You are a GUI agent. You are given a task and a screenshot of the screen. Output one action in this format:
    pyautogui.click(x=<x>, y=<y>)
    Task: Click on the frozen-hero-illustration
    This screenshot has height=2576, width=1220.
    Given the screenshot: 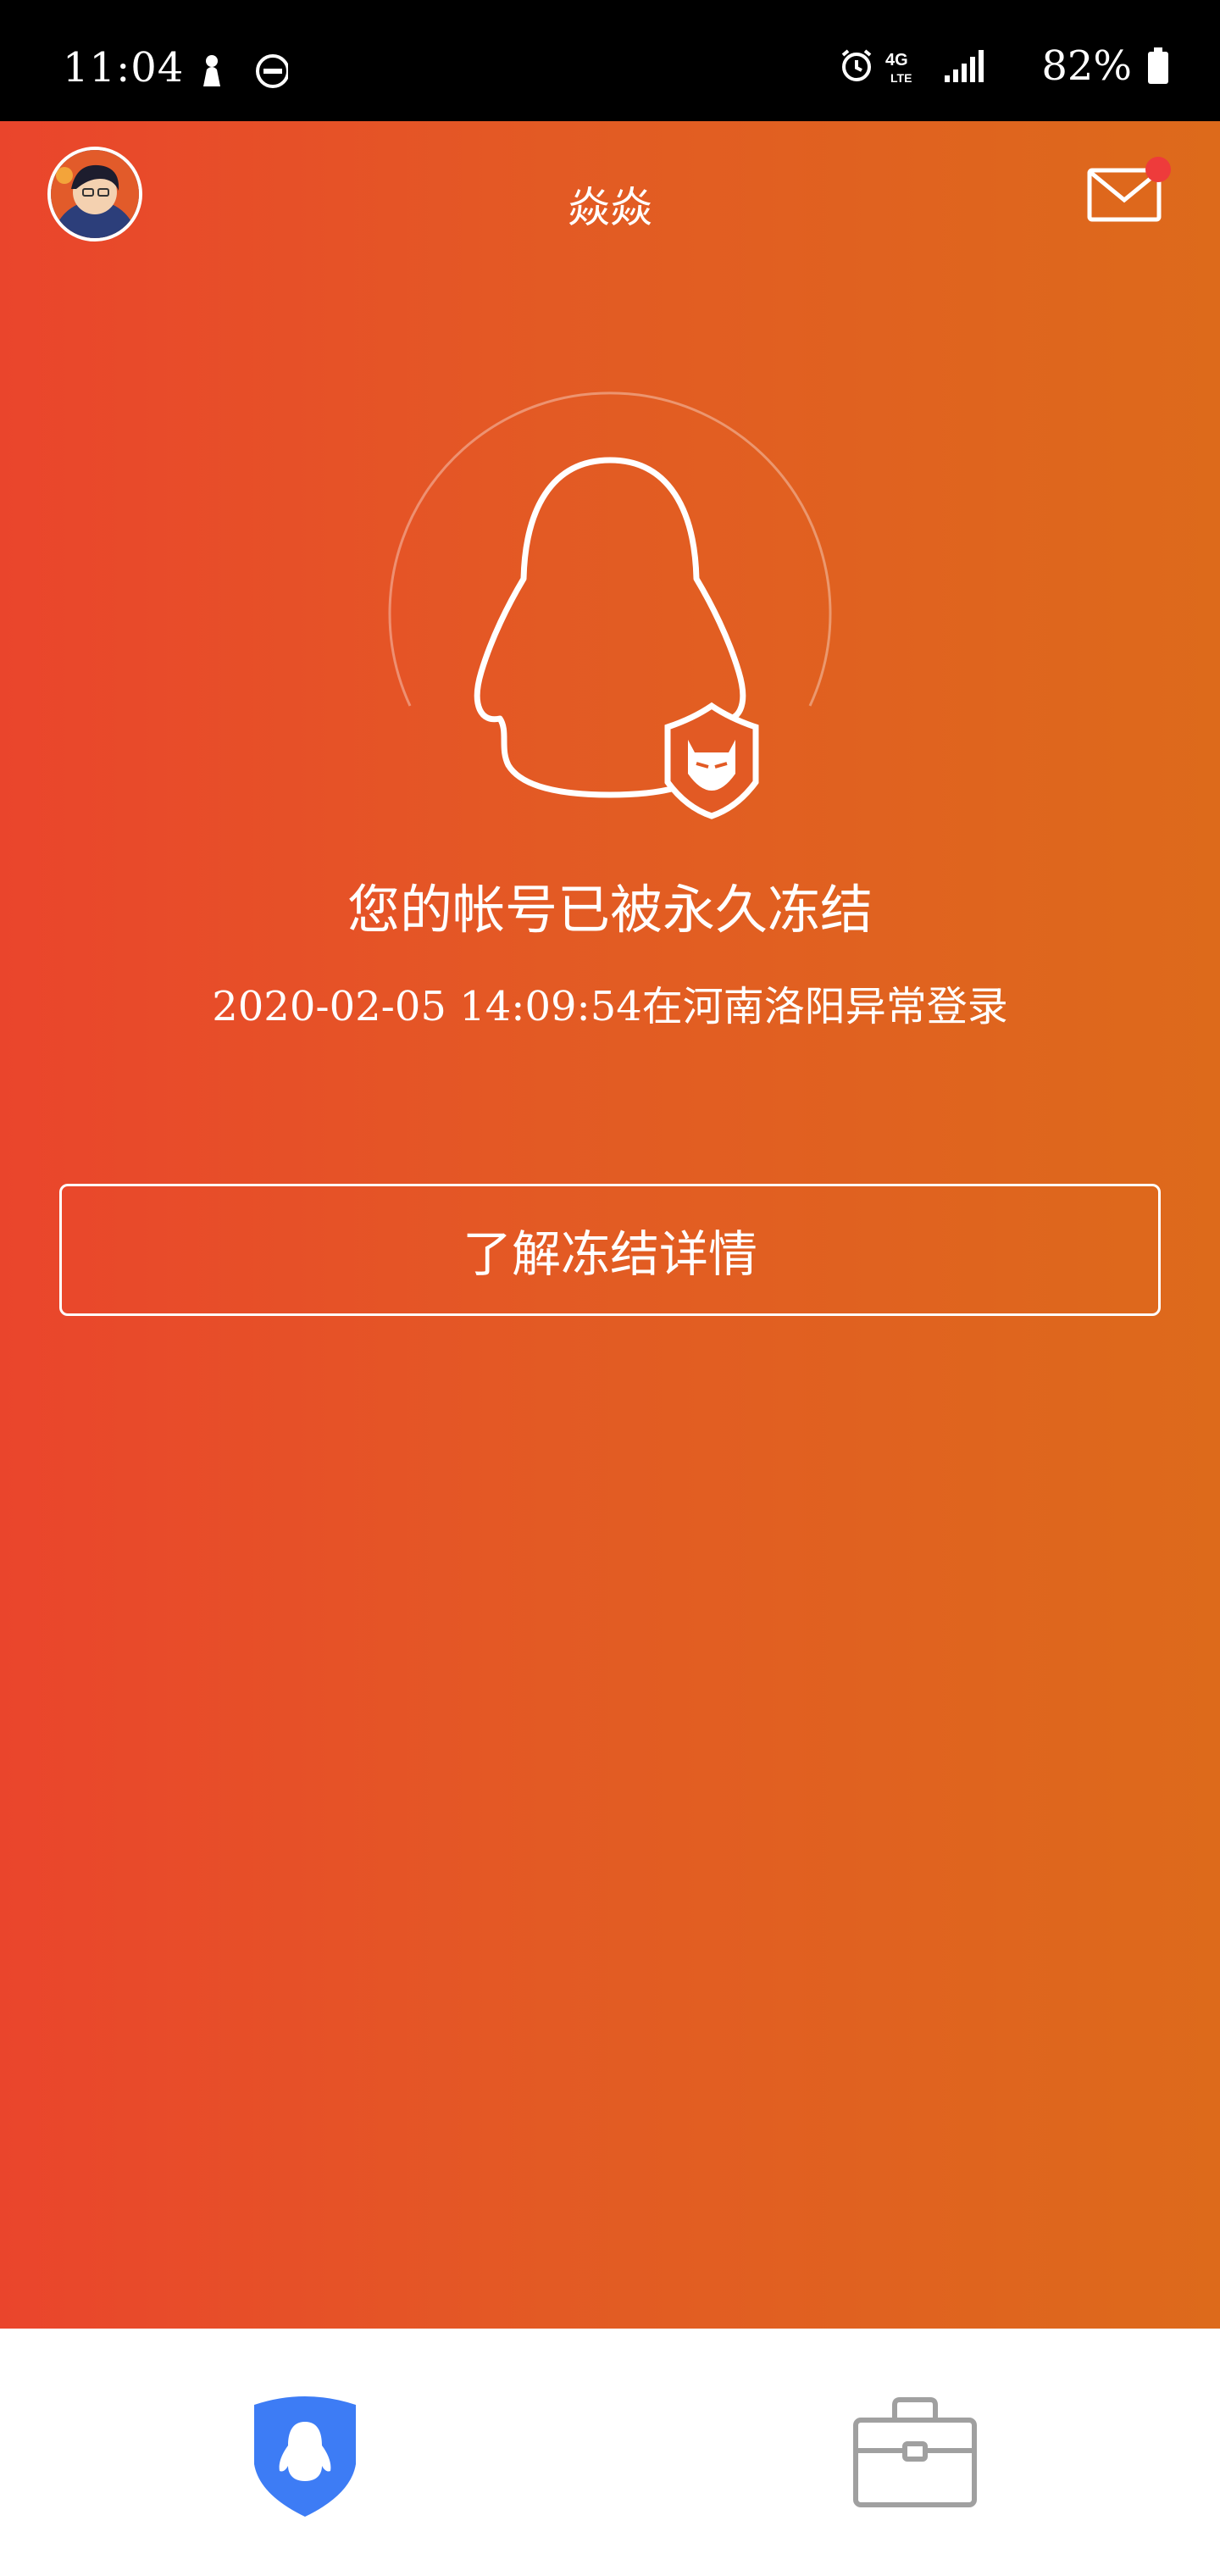 What is the action you would take?
    pyautogui.click(x=610, y=629)
    